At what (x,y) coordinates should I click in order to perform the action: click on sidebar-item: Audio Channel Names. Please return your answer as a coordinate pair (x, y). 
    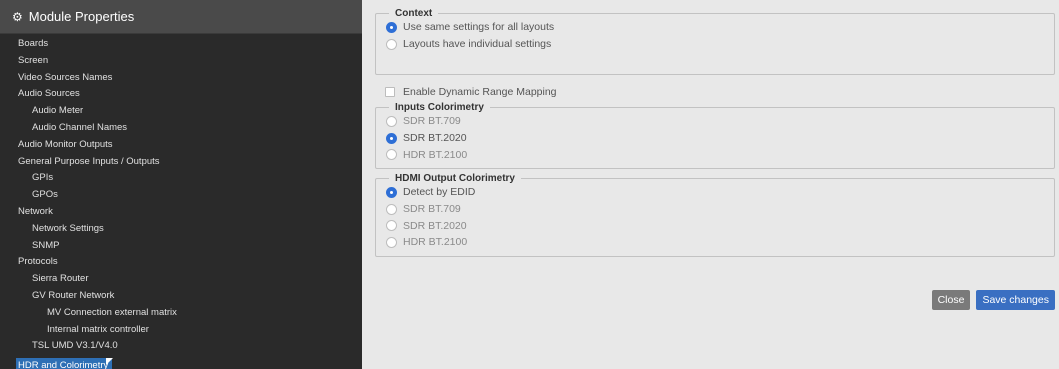
    Looking at the image, I should click on (181, 128).